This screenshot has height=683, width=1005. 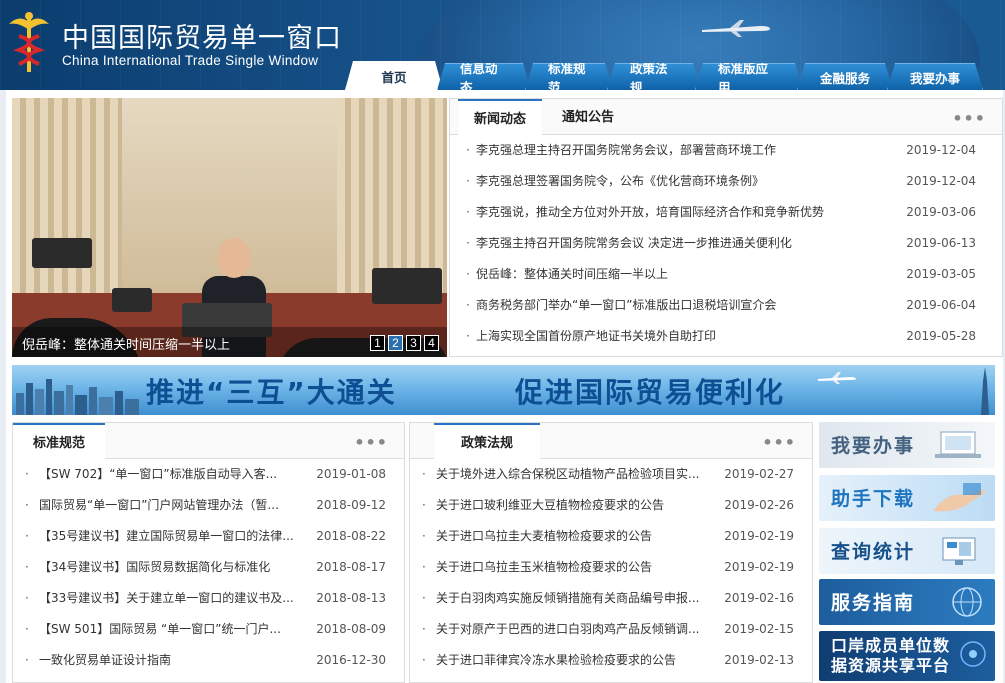 I want to click on do-business-button: 我要办事, so click(x=907, y=445).